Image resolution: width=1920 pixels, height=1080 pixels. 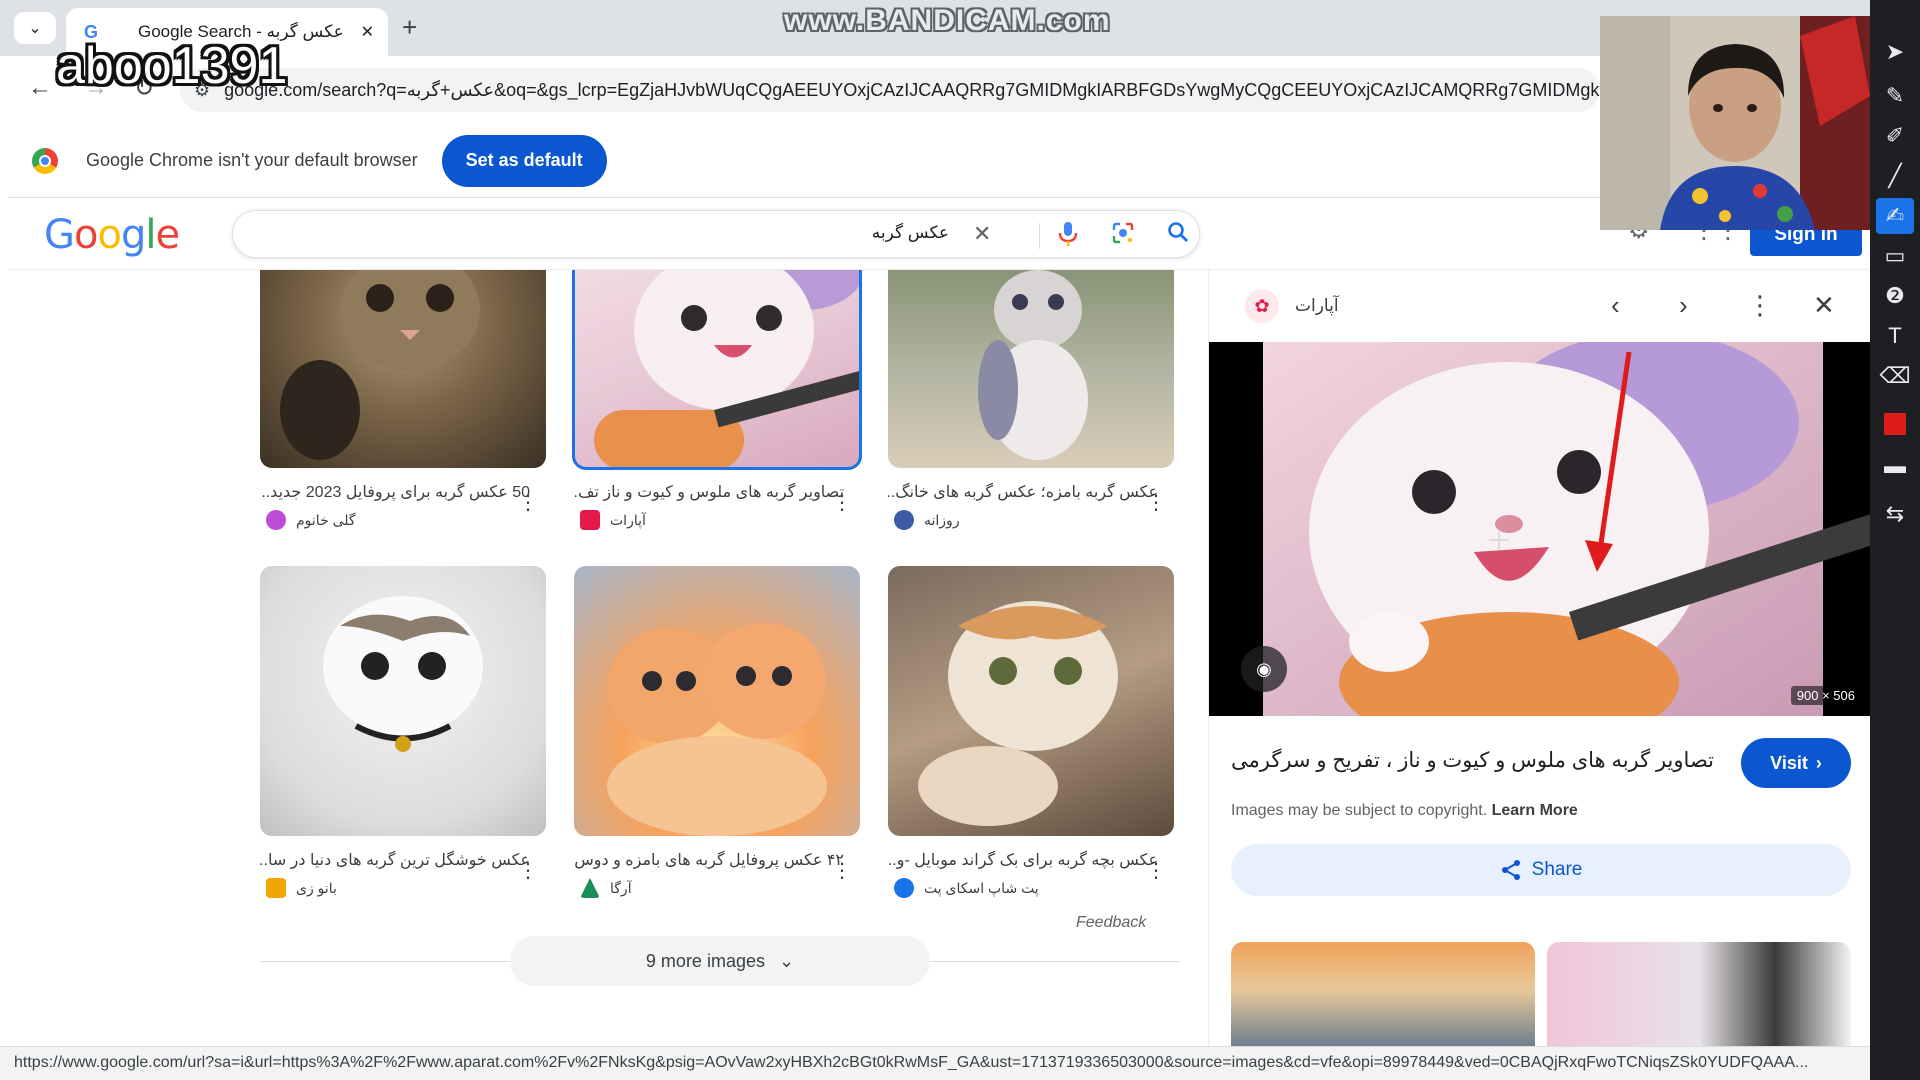 What do you see at coordinates (1895, 52) in the screenshot?
I see `cursor-icon: ➤` at bounding box center [1895, 52].